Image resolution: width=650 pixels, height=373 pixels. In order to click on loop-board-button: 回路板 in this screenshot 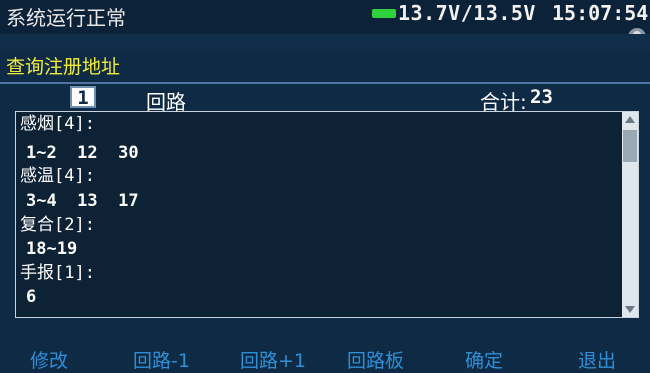, I will do `click(375, 359)`.